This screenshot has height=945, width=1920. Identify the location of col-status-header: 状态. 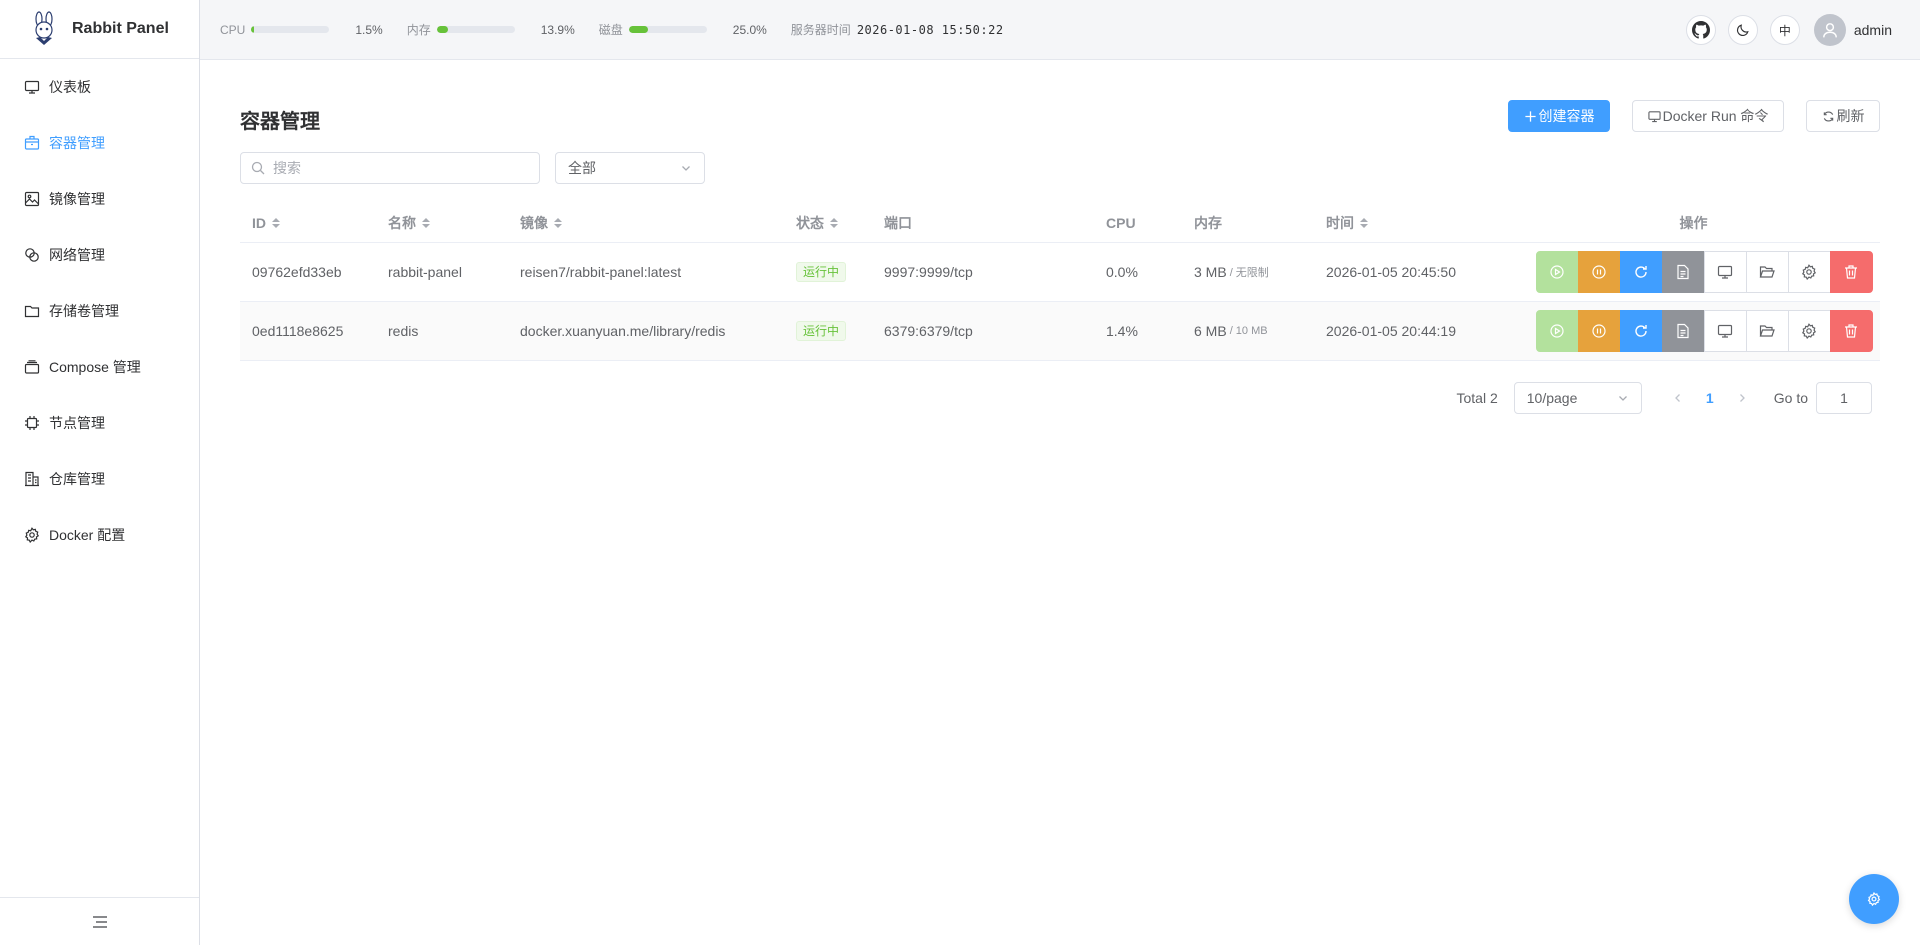
(828, 223).